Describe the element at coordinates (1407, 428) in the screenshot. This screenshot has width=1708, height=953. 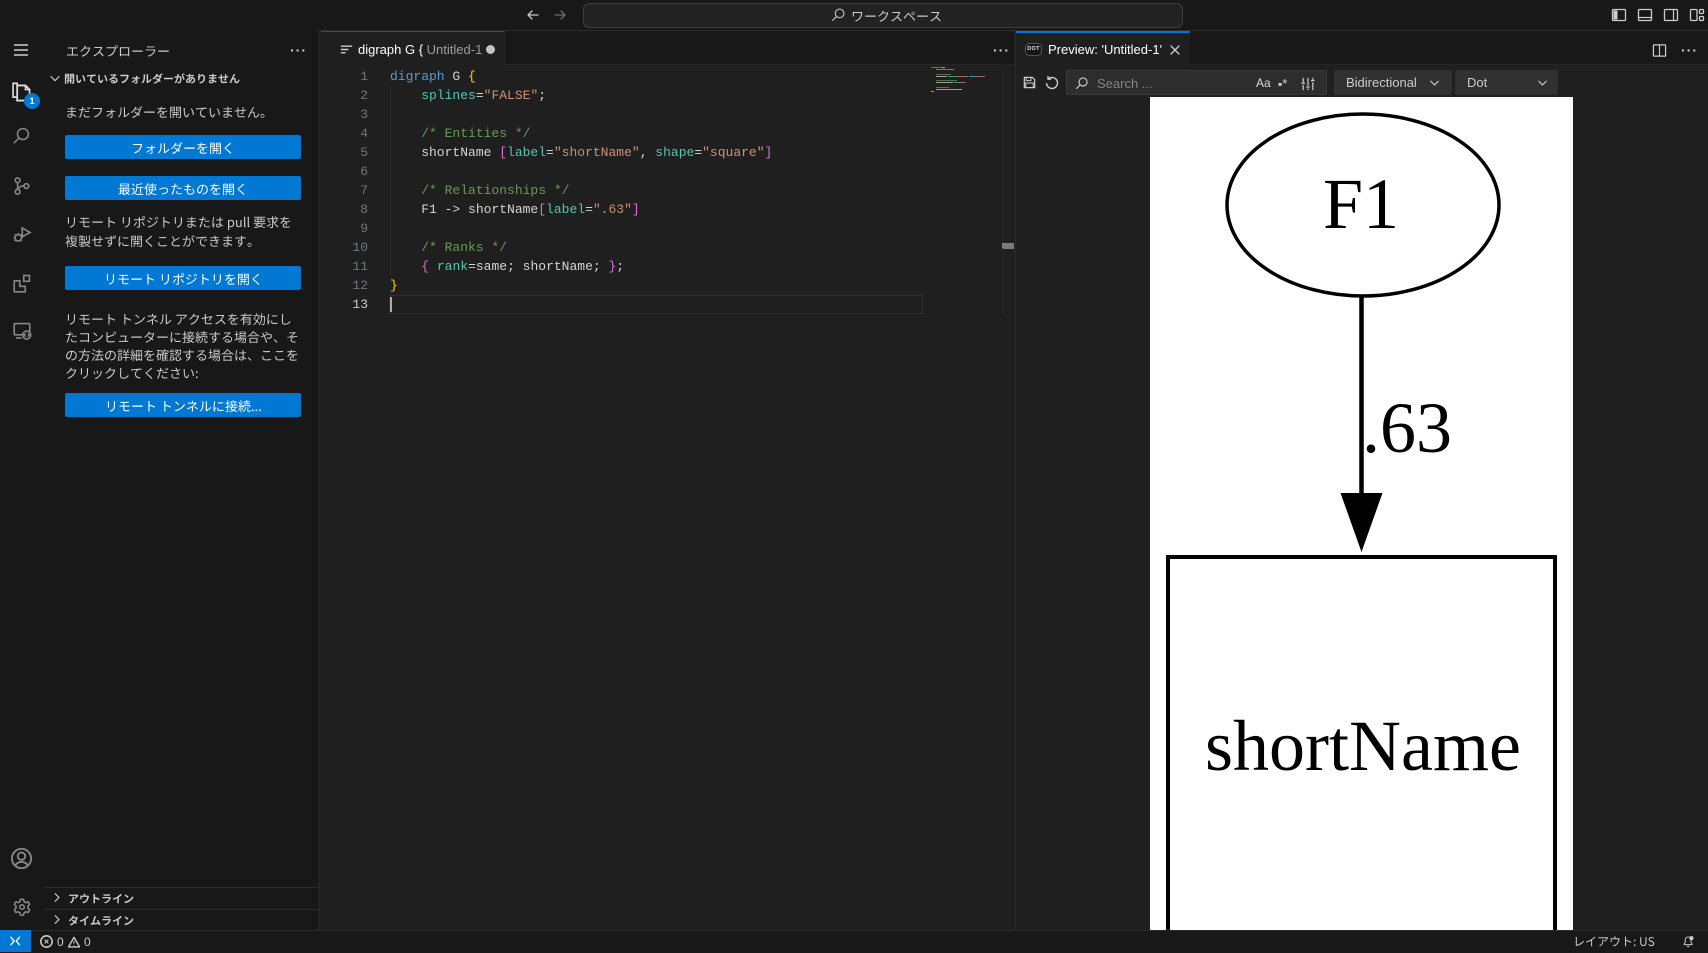
I see `svg-text: .63` at that location.